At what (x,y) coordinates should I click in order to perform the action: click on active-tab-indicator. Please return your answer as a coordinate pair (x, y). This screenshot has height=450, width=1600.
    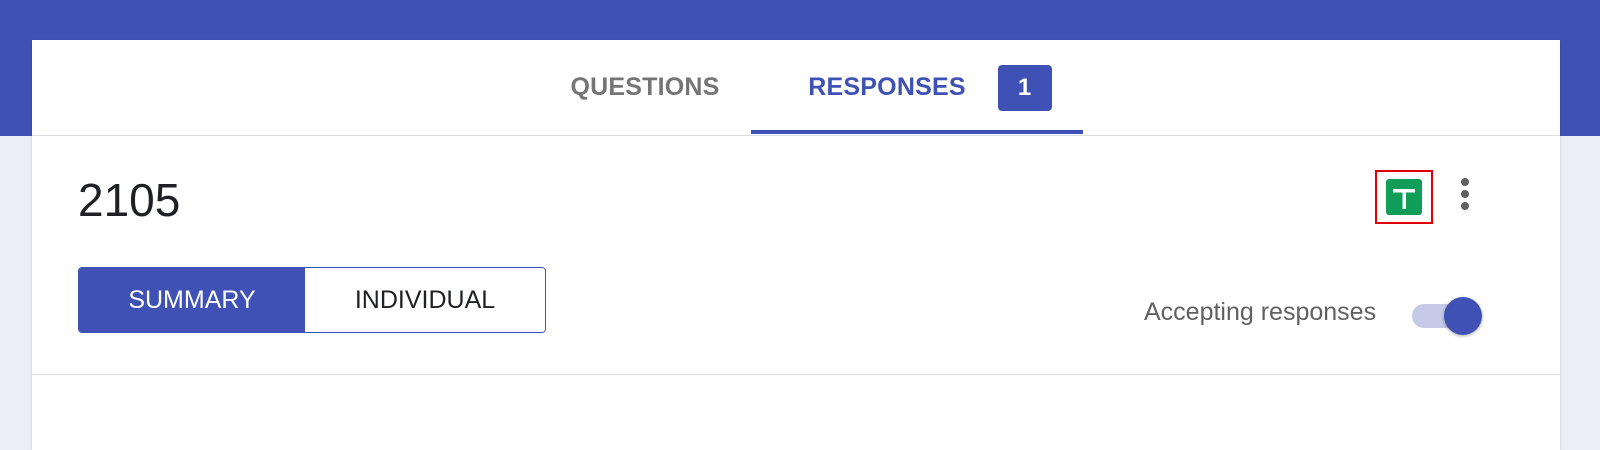
    Looking at the image, I should click on (917, 132).